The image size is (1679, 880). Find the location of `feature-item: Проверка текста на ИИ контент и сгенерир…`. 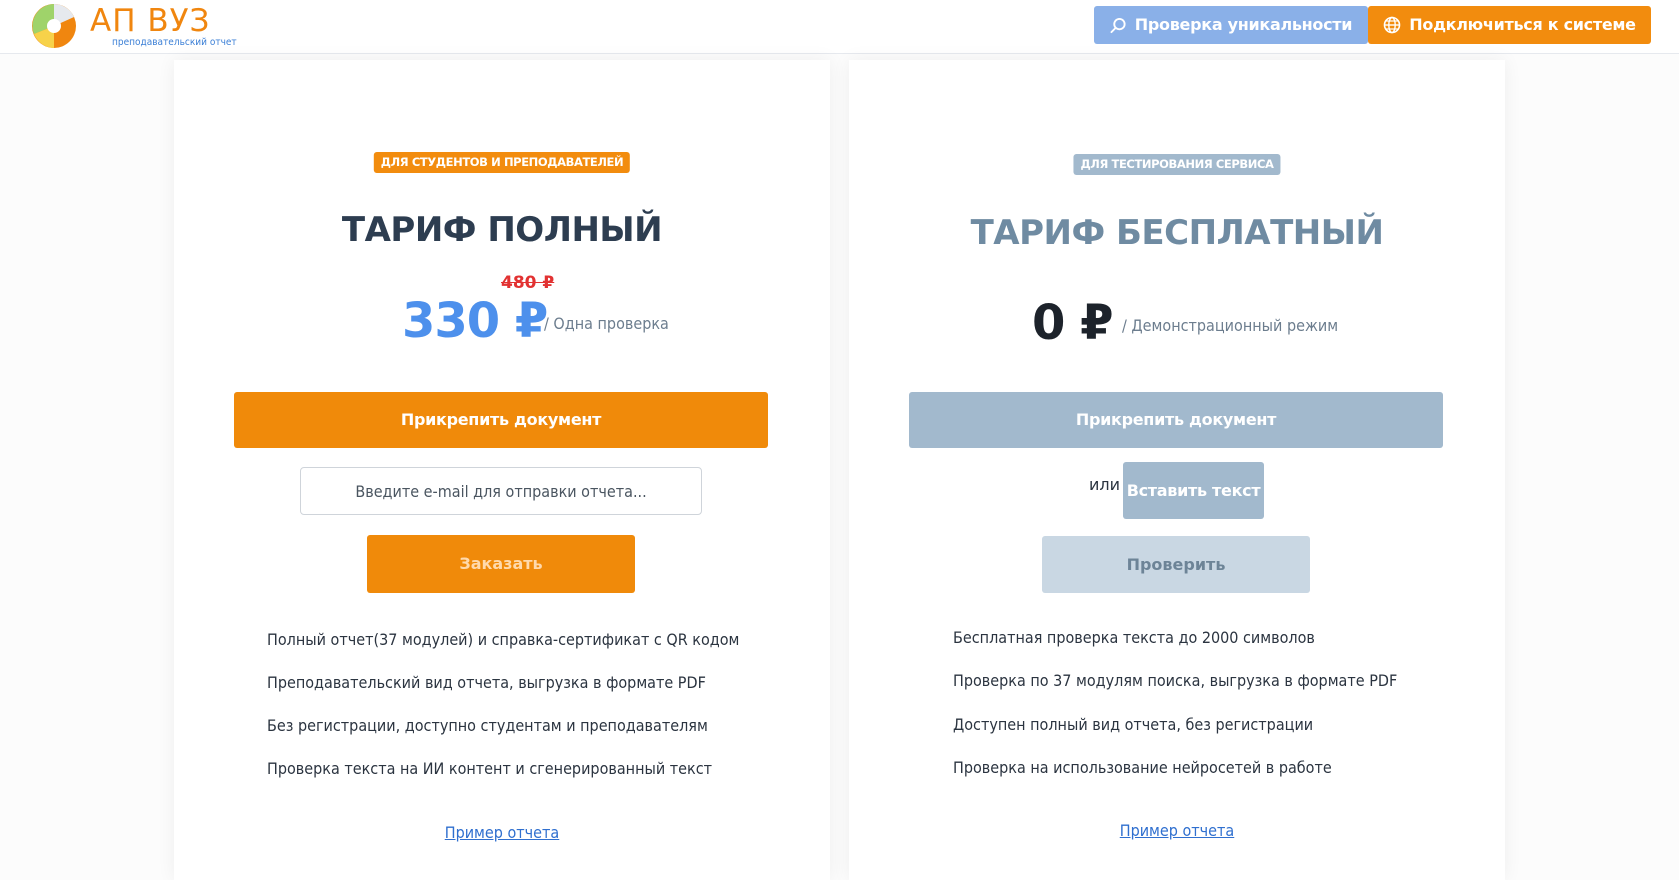

feature-item: Проверка текста на ИИ контент и сгенерир… is located at coordinates (490, 768).